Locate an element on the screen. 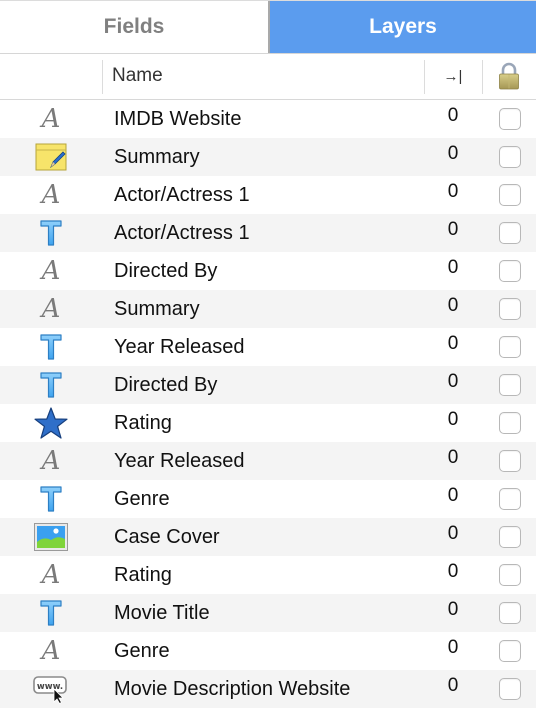 Image resolution: width=536 pixels, height=726 pixels. layer-name: Movie Description Website is located at coordinates (232, 689).